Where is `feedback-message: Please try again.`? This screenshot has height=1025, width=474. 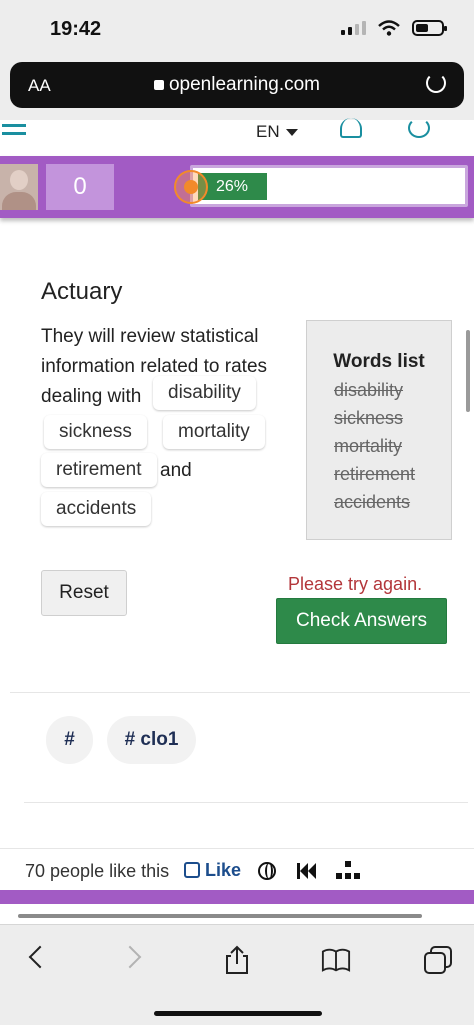 feedback-message: Please try again. is located at coordinates (355, 584).